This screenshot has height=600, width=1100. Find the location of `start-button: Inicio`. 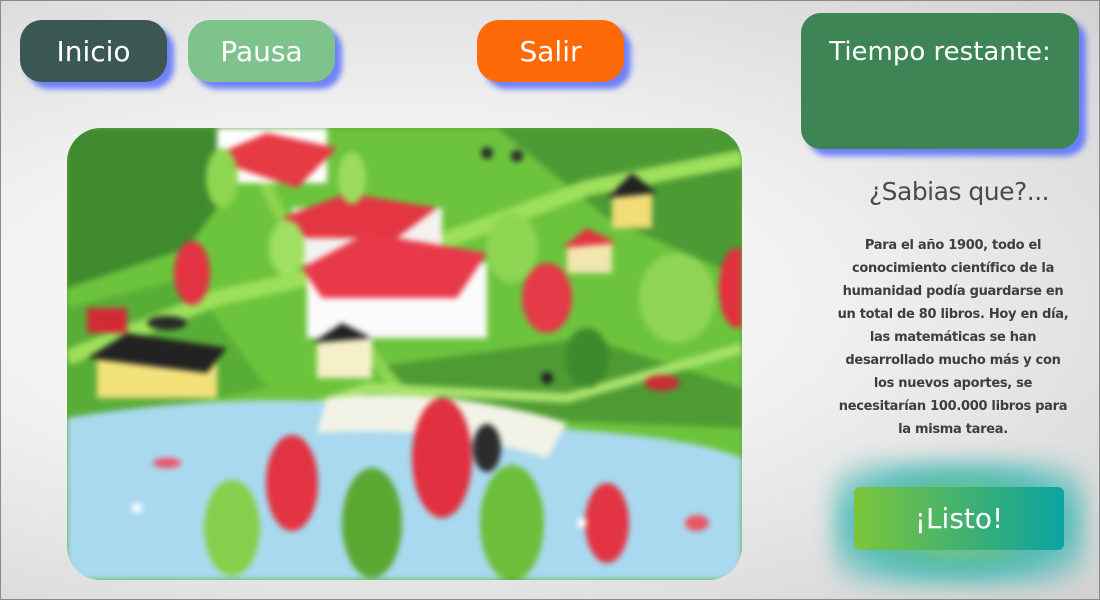

start-button: Inicio is located at coordinates (93, 51).